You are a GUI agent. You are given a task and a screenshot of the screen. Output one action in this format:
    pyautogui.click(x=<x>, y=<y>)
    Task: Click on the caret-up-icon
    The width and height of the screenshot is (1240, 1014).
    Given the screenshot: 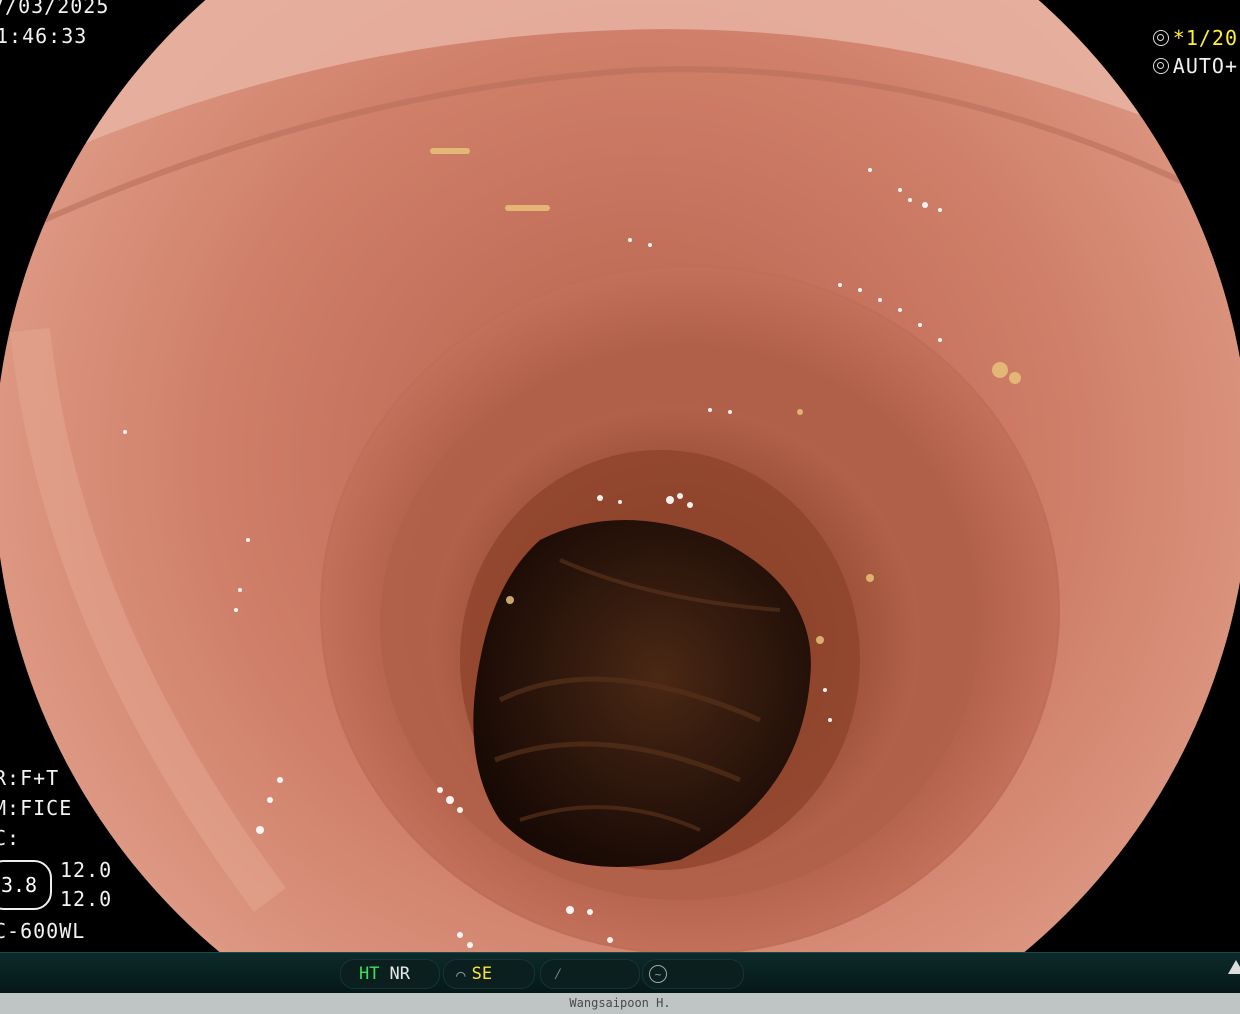 What is the action you would take?
    pyautogui.click(x=1234, y=967)
    